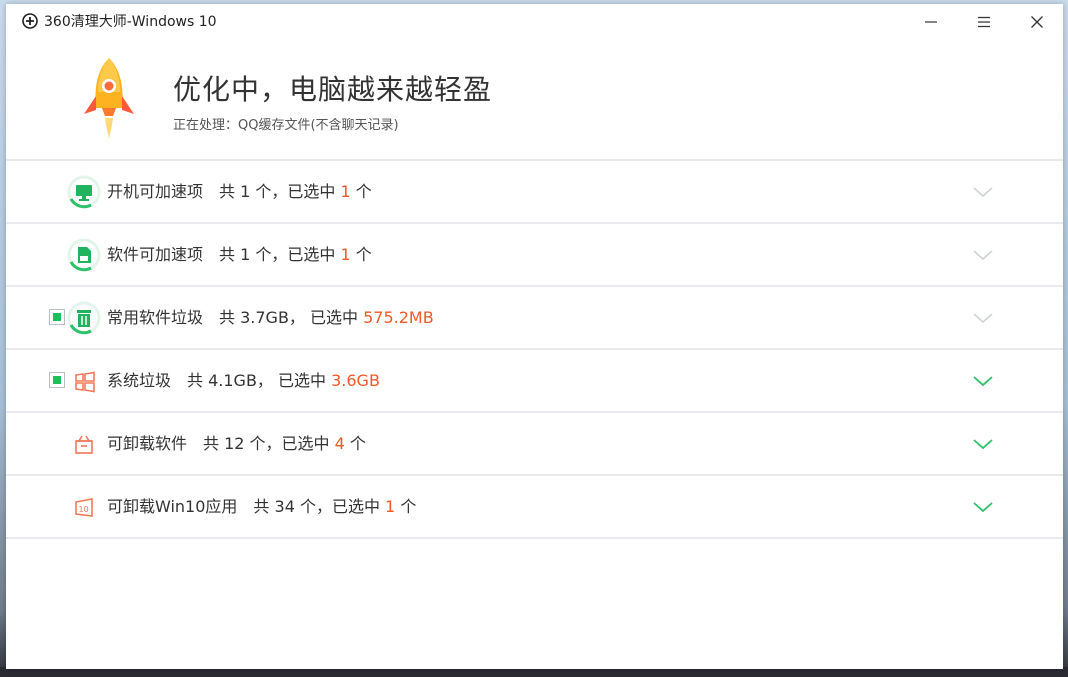  What do you see at coordinates (534, 22) in the screenshot?
I see `title-bar: 360清理大师-Windows 10` at bounding box center [534, 22].